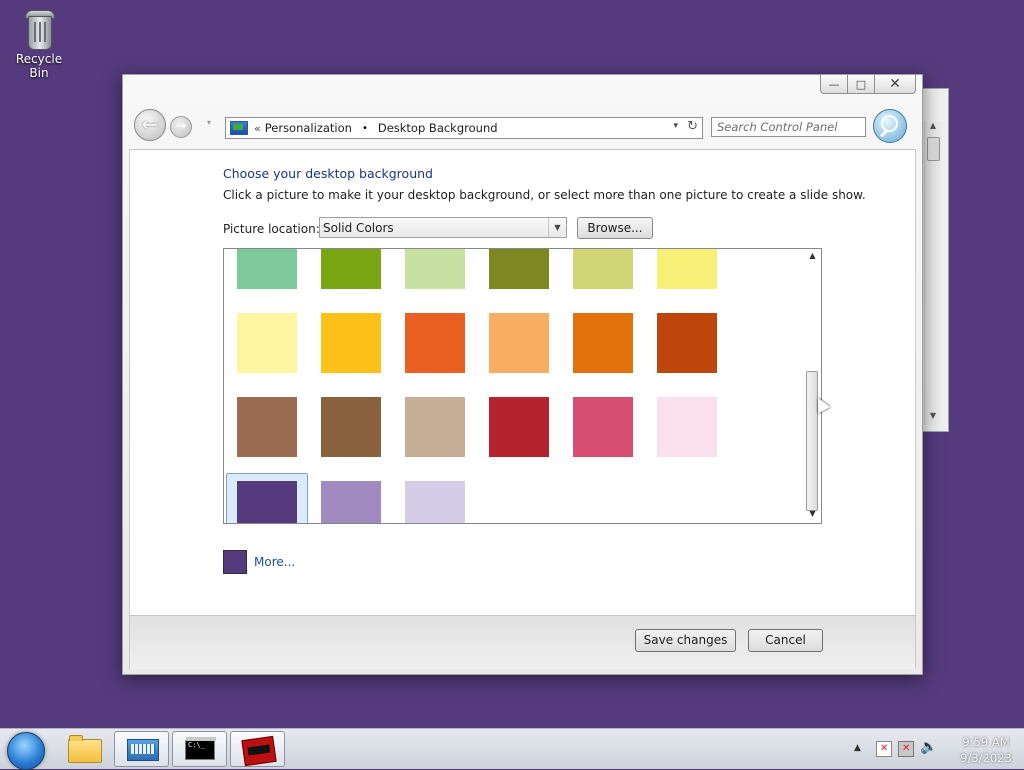  Describe the element at coordinates (834, 84) in the screenshot. I see `minimize-button: —` at that location.